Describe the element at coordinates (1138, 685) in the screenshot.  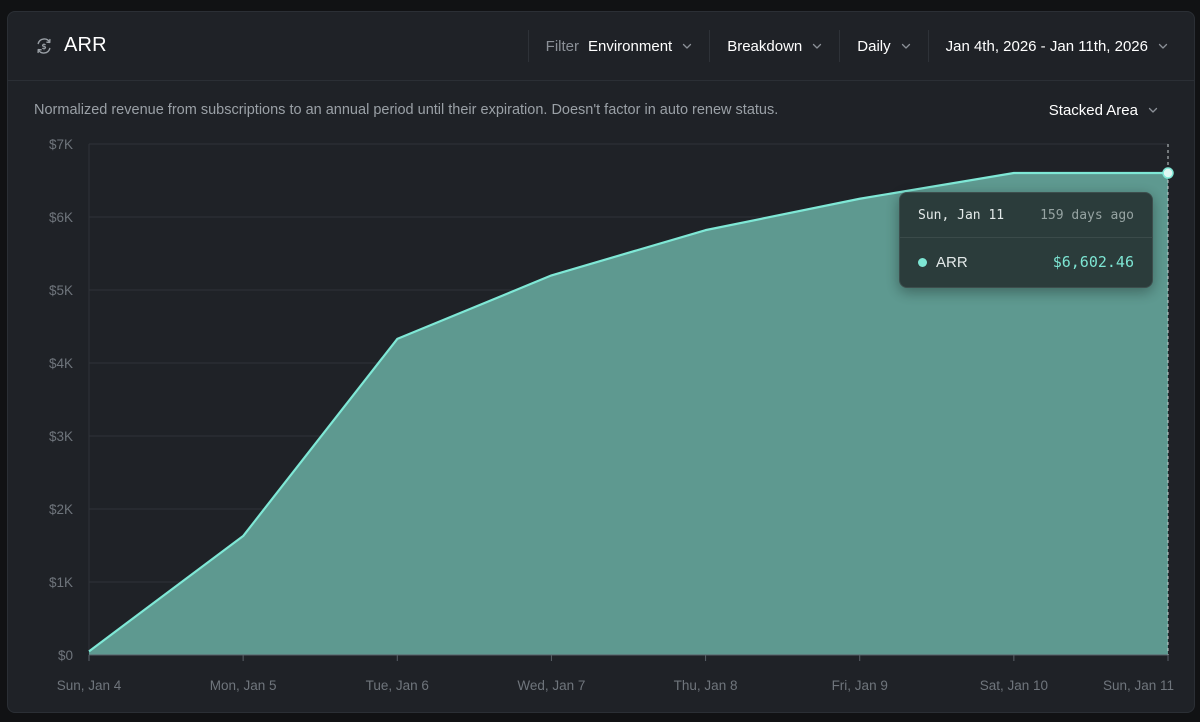
I see `x-tick-label: Sun, Jan 11` at that location.